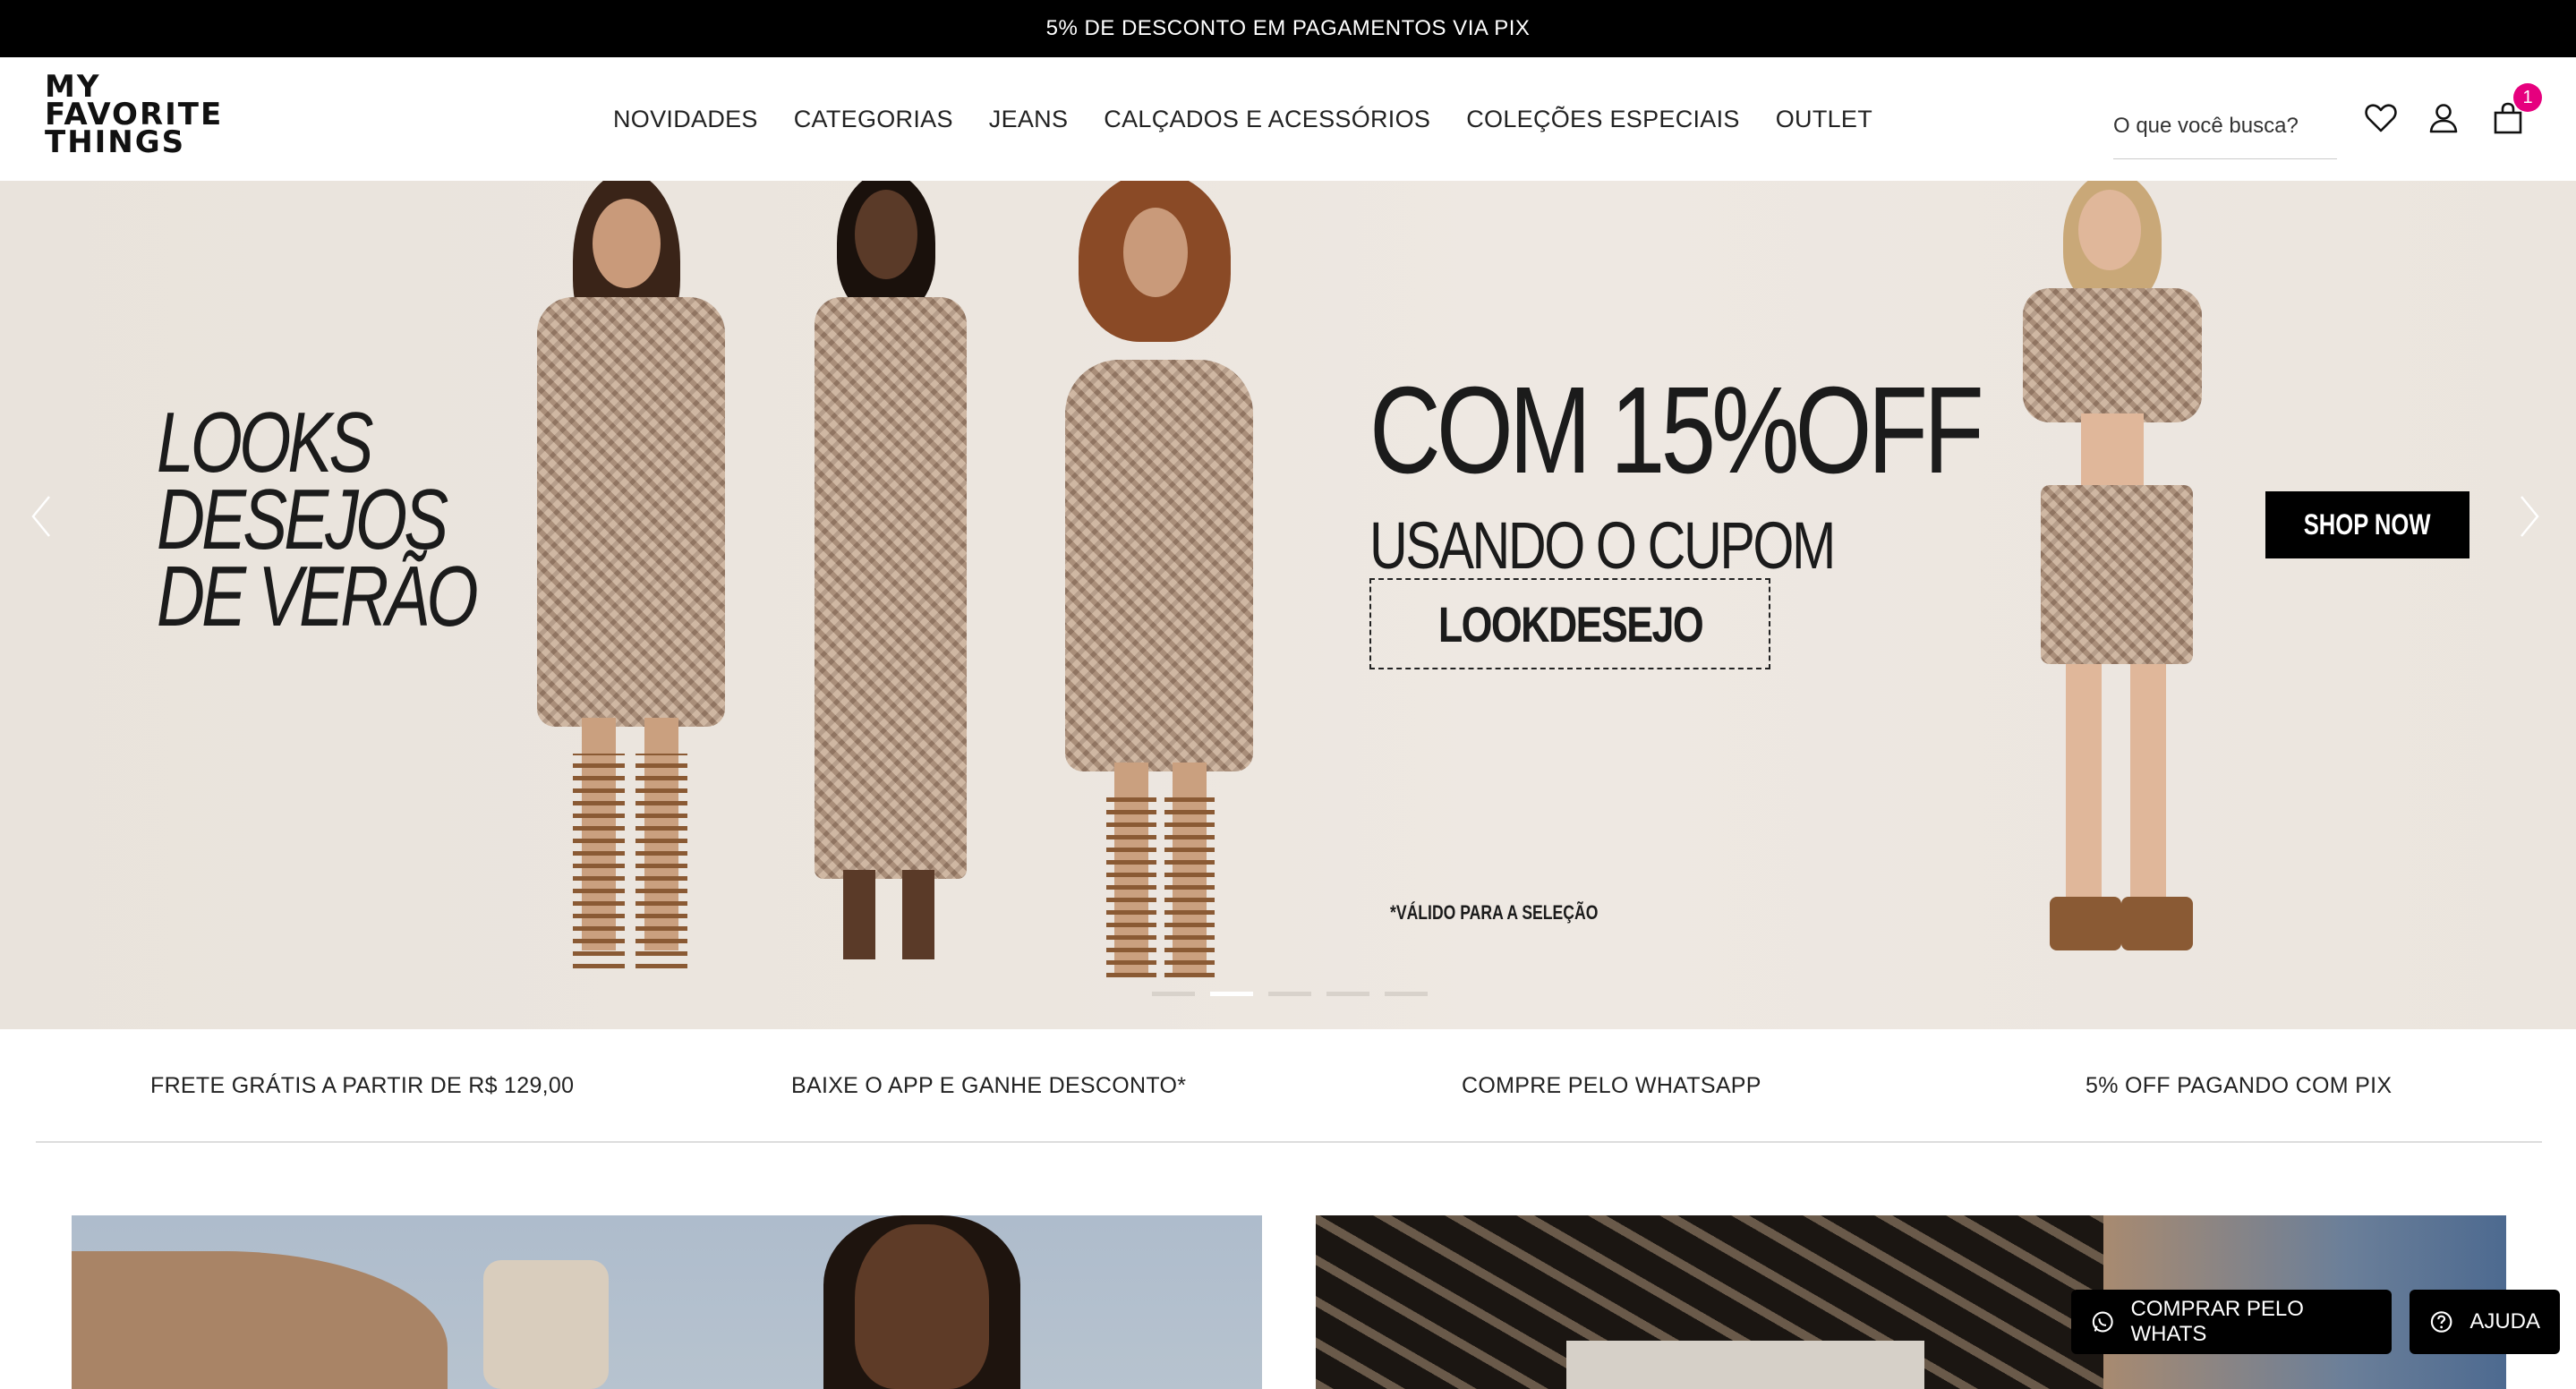  Describe the element at coordinates (265, 442) in the screenshot. I see `hero-title-line-1: LOOKS` at that location.